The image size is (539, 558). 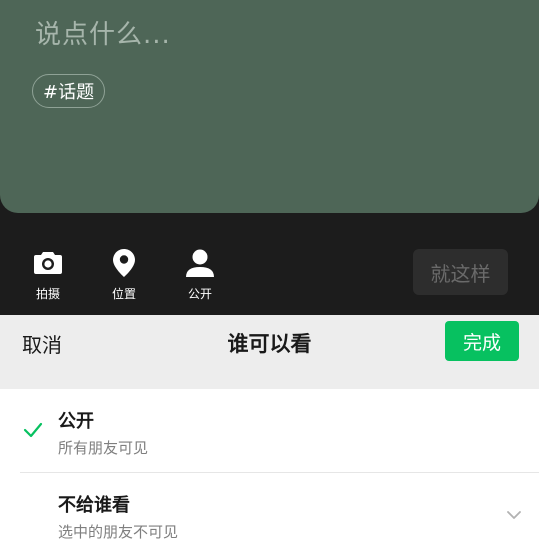 I want to click on camera-button: 拍摄, so click(x=48, y=274).